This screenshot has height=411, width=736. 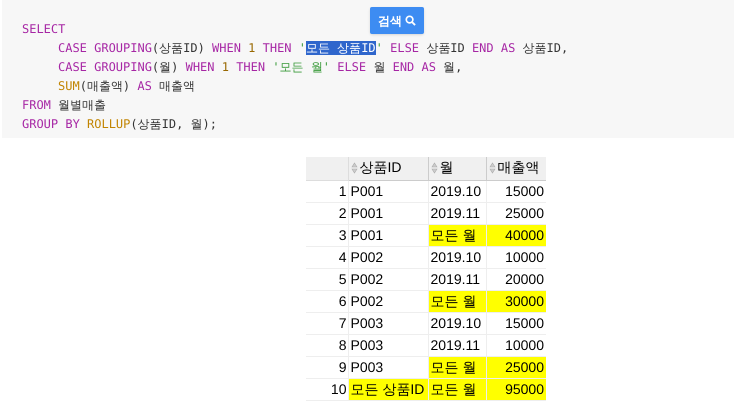 I want to click on column-header: 매출액, so click(x=516, y=168).